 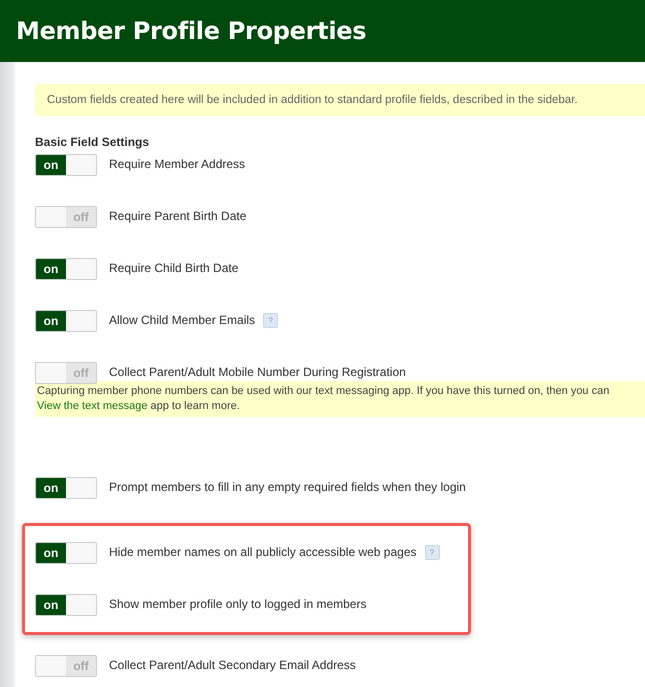 What do you see at coordinates (287, 487) in the screenshot?
I see `setting-label: Prompt members to fill in any empty required fields when they login` at bounding box center [287, 487].